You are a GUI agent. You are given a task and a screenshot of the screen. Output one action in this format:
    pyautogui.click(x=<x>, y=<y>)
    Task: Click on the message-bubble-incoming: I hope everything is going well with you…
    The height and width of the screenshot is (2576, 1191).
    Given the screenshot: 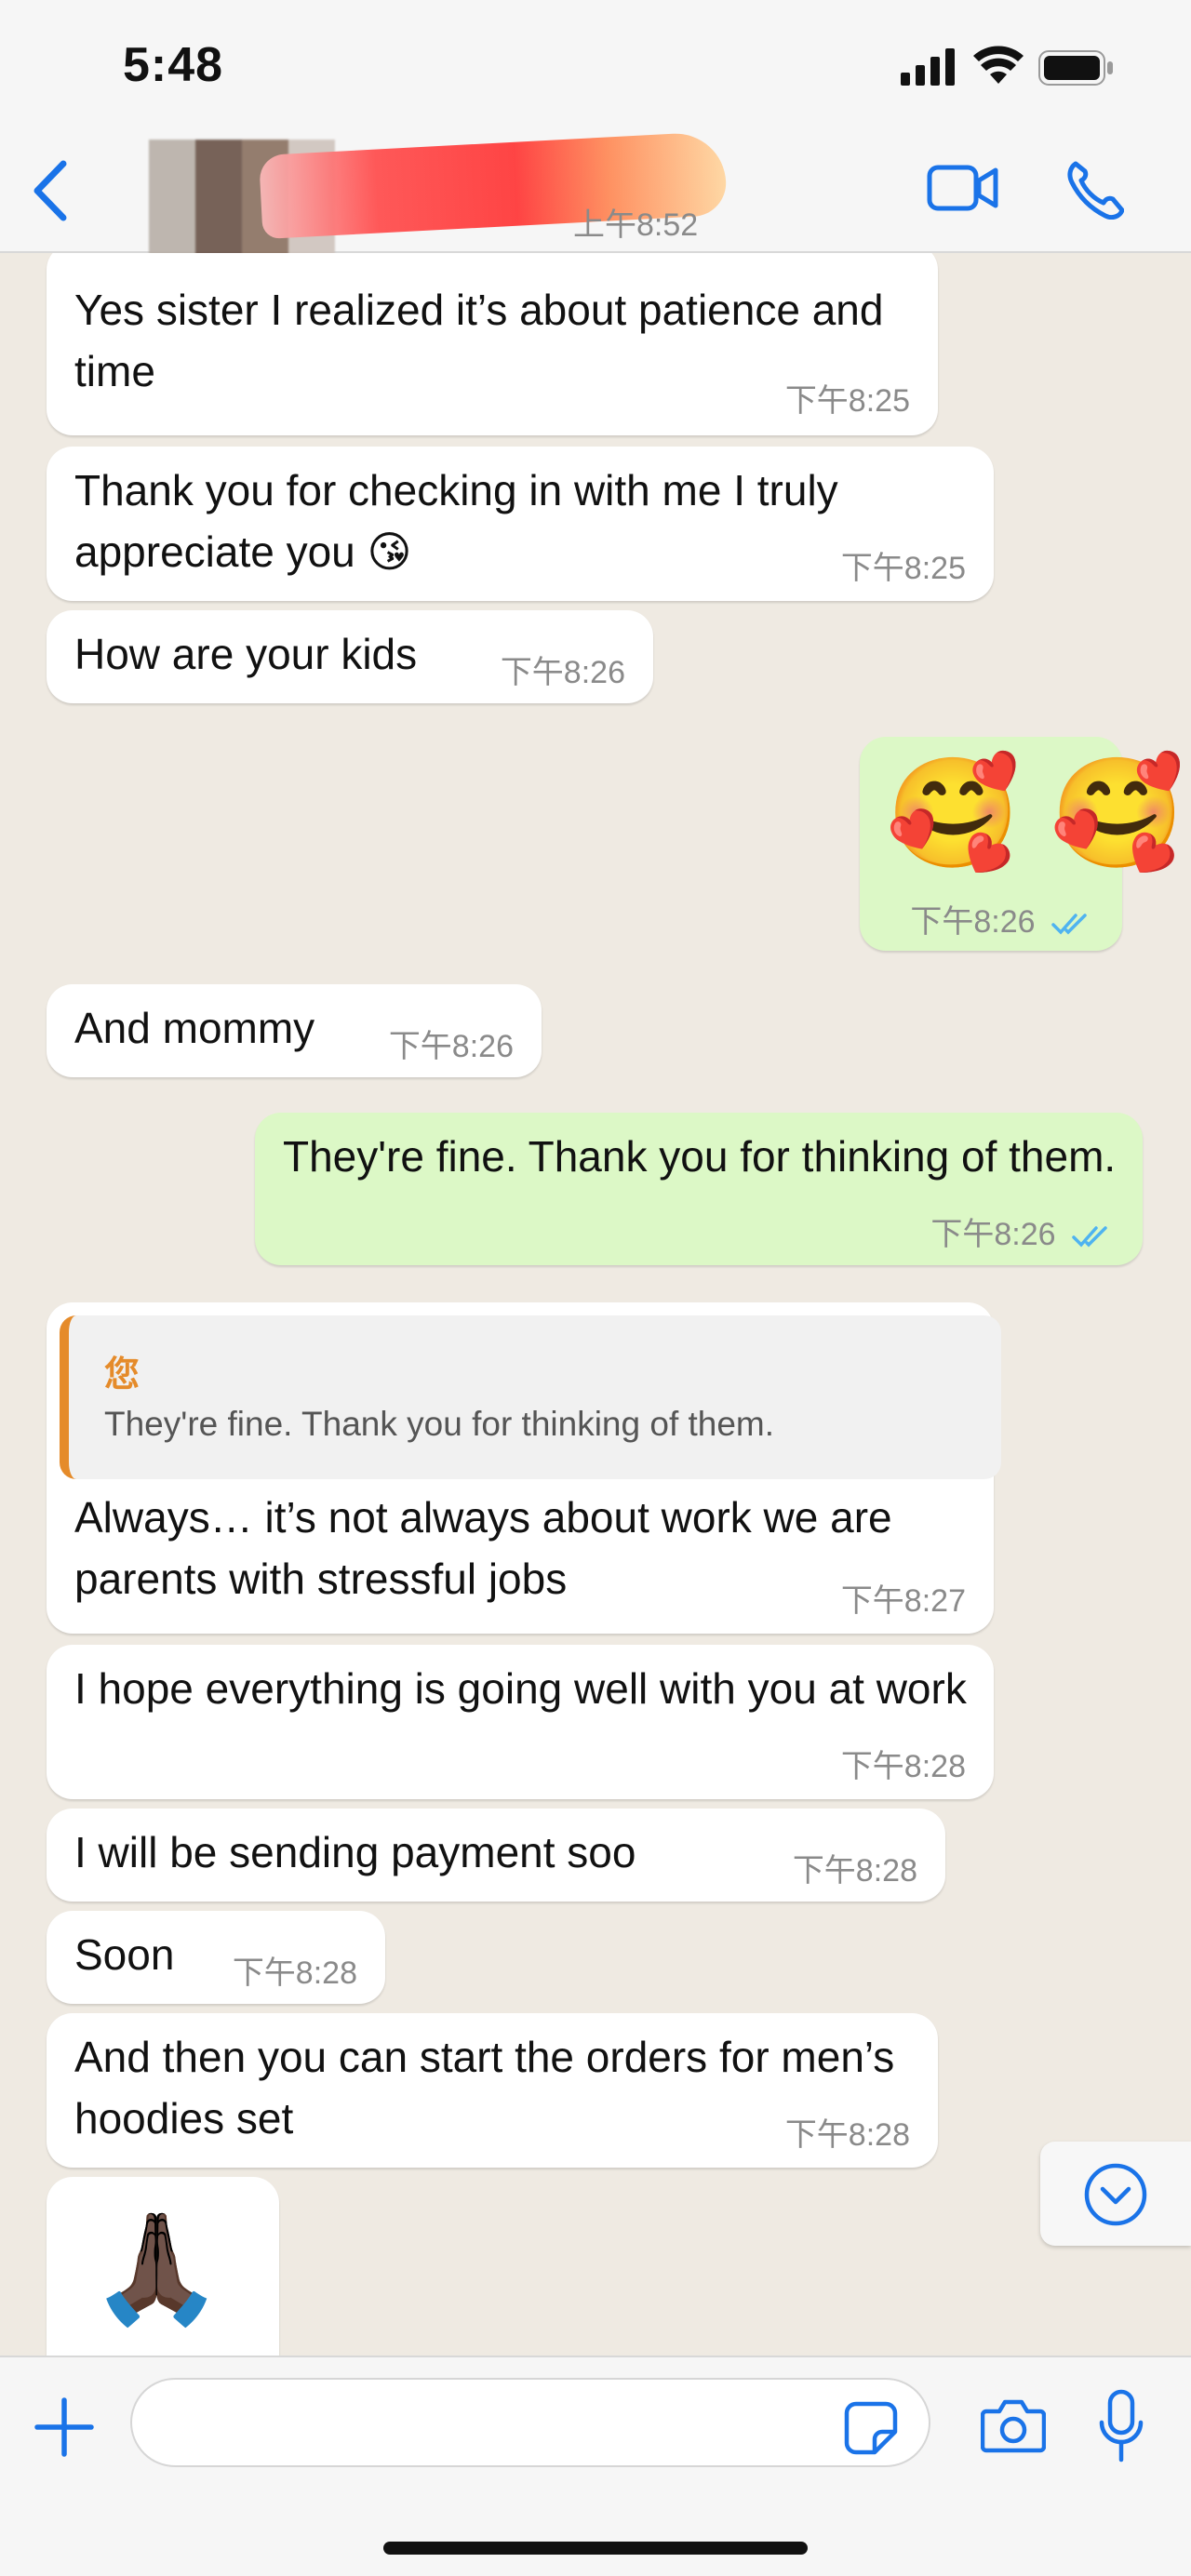 What is the action you would take?
    pyautogui.click(x=520, y=1722)
    